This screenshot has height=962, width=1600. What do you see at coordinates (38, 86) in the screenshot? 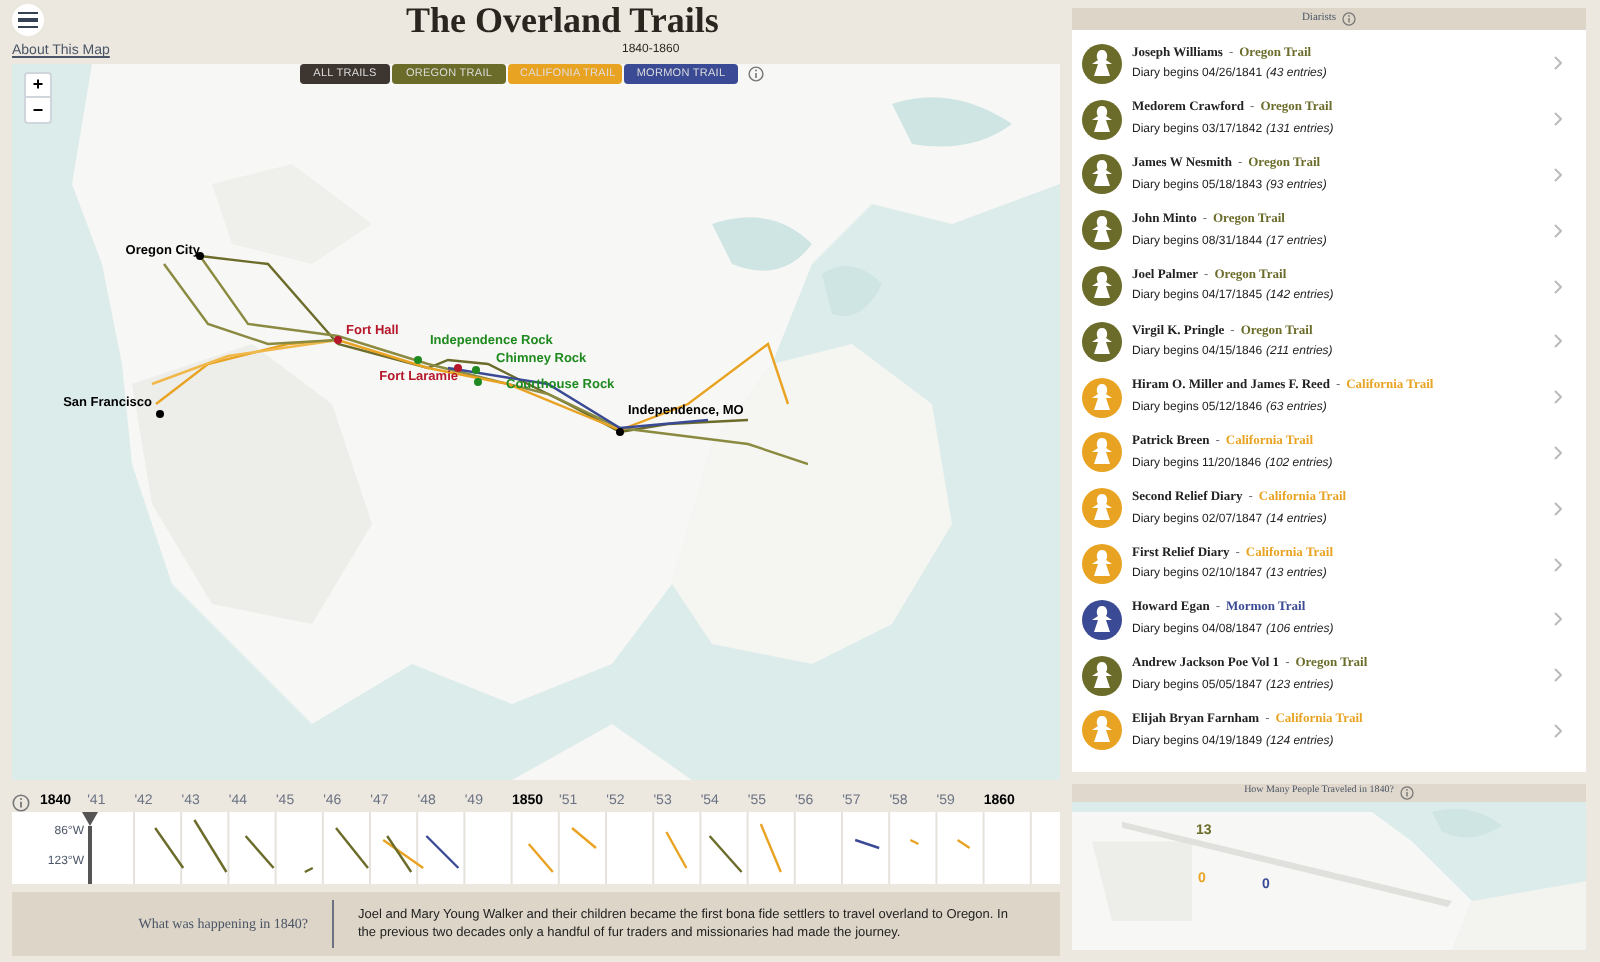
I see `zoom-in-button: +` at bounding box center [38, 86].